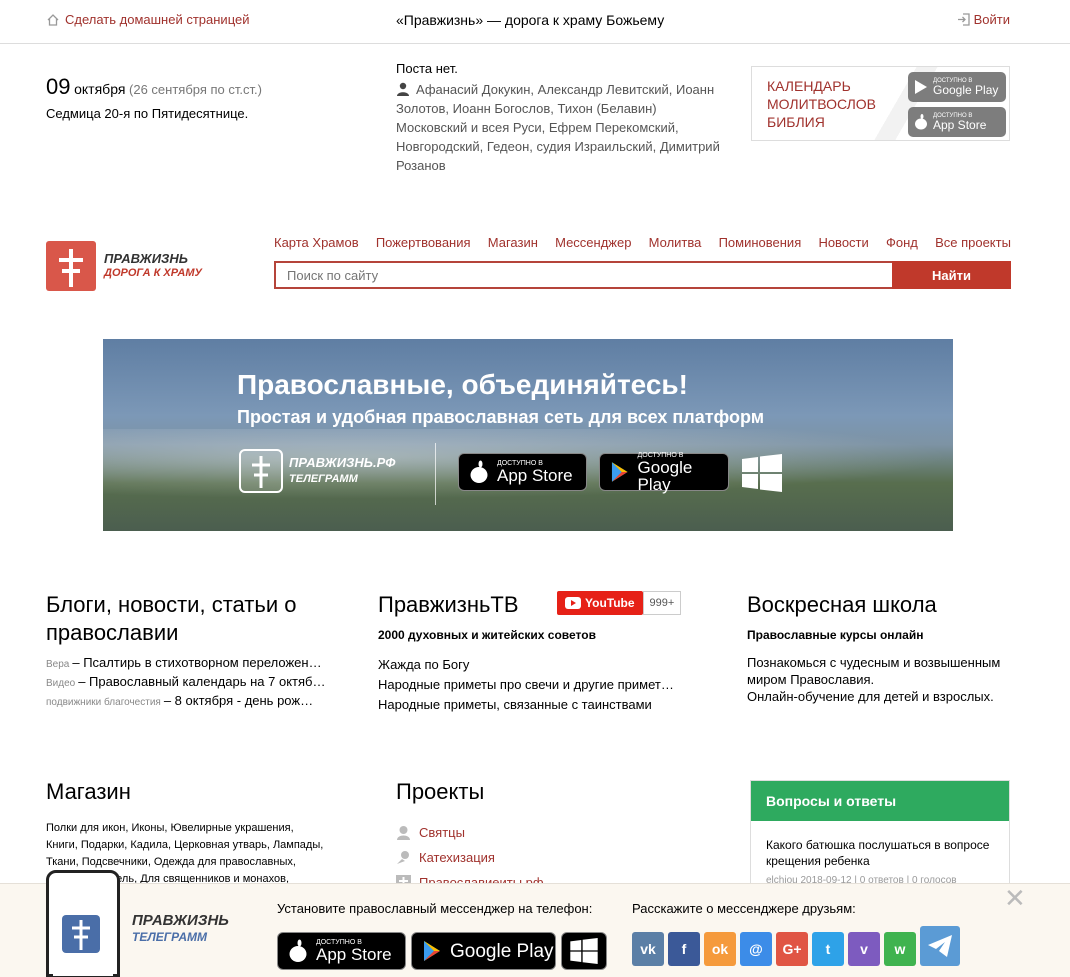  I want to click on blogs-title: Блоги, новости, статьи о православии, so click(196, 619).